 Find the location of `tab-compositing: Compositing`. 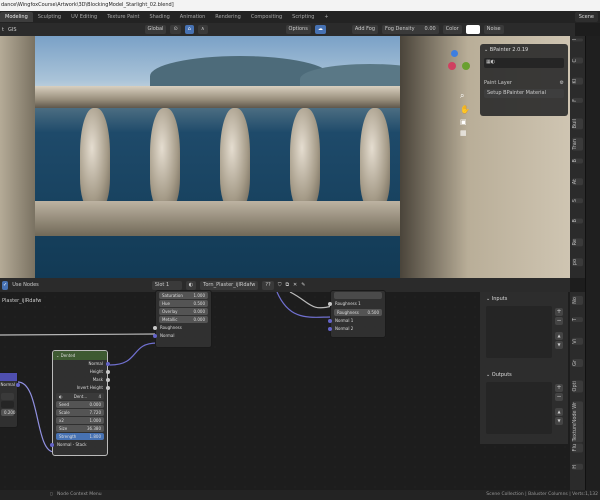

tab-compositing: Compositing is located at coordinates (266, 17).